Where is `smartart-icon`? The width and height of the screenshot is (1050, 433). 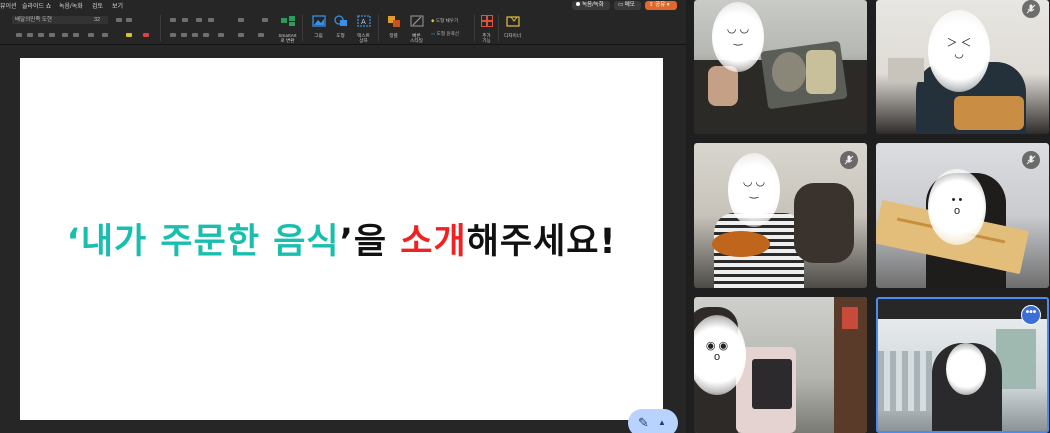
smartart-icon is located at coordinates (287, 21).